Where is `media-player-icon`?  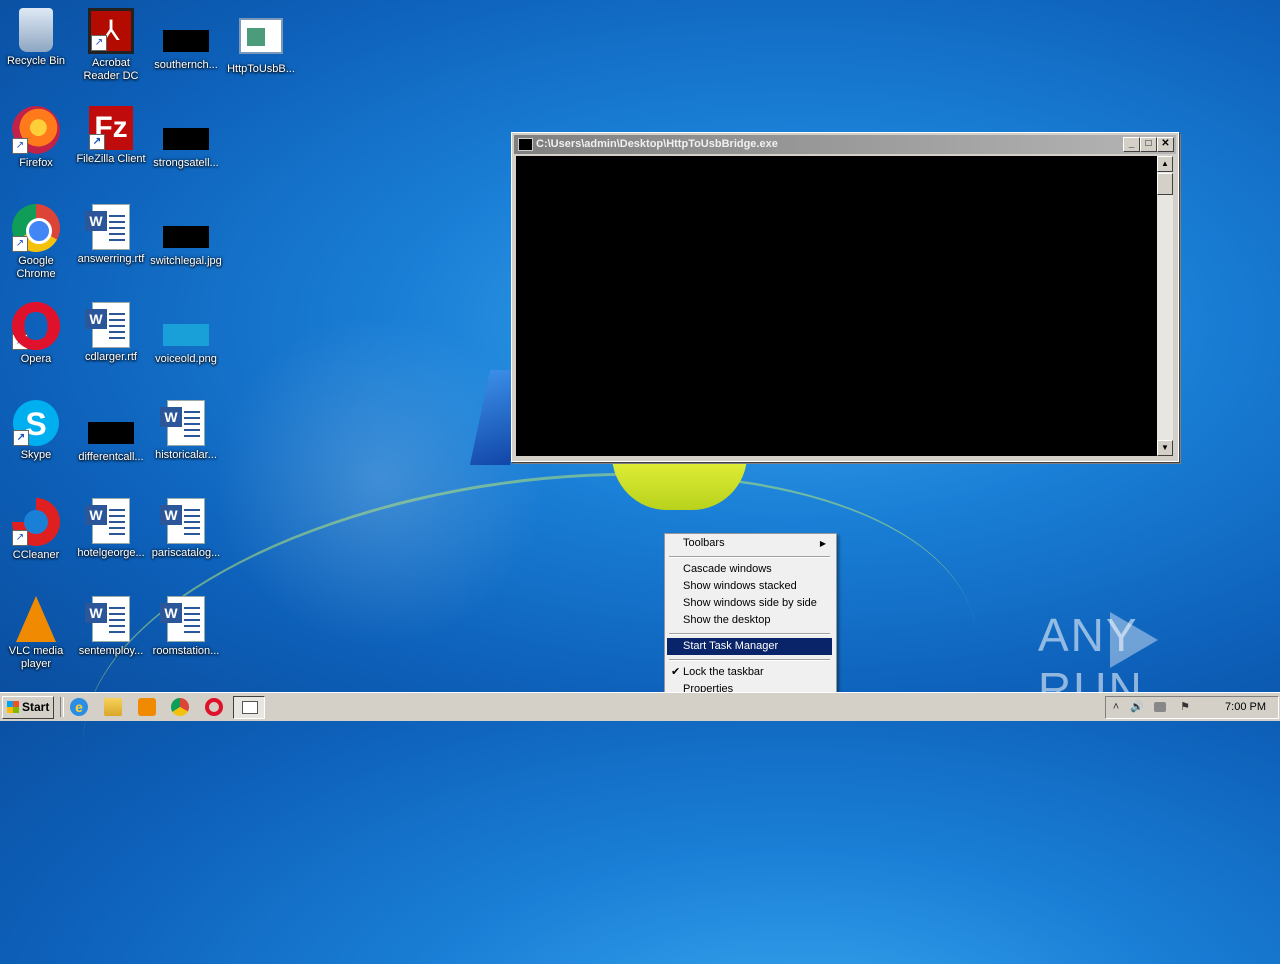 media-player-icon is located at coordinates (147, 707).